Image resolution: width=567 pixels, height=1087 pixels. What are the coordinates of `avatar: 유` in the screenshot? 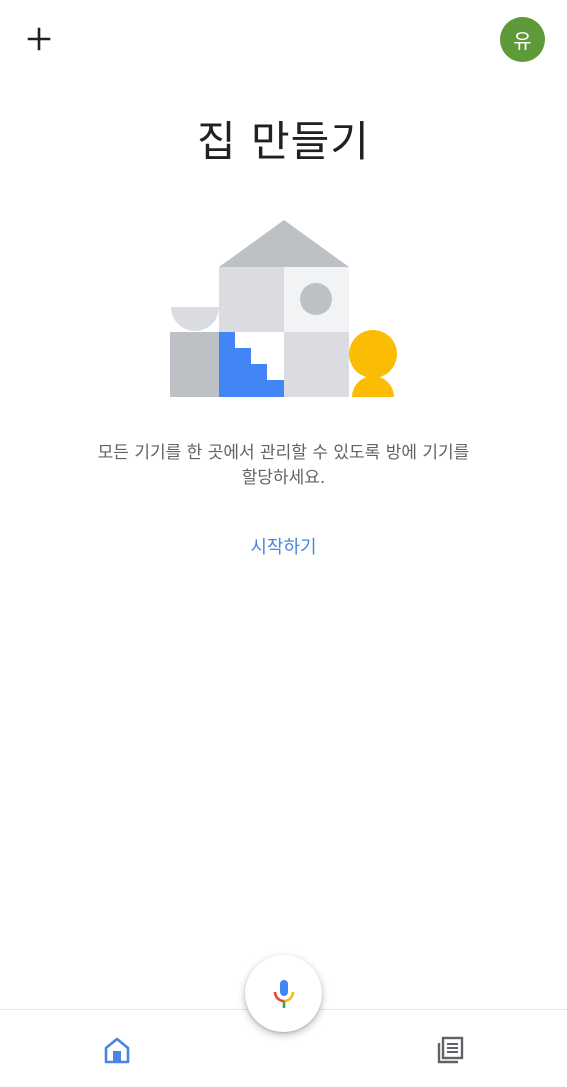 It's located at (522, 39).